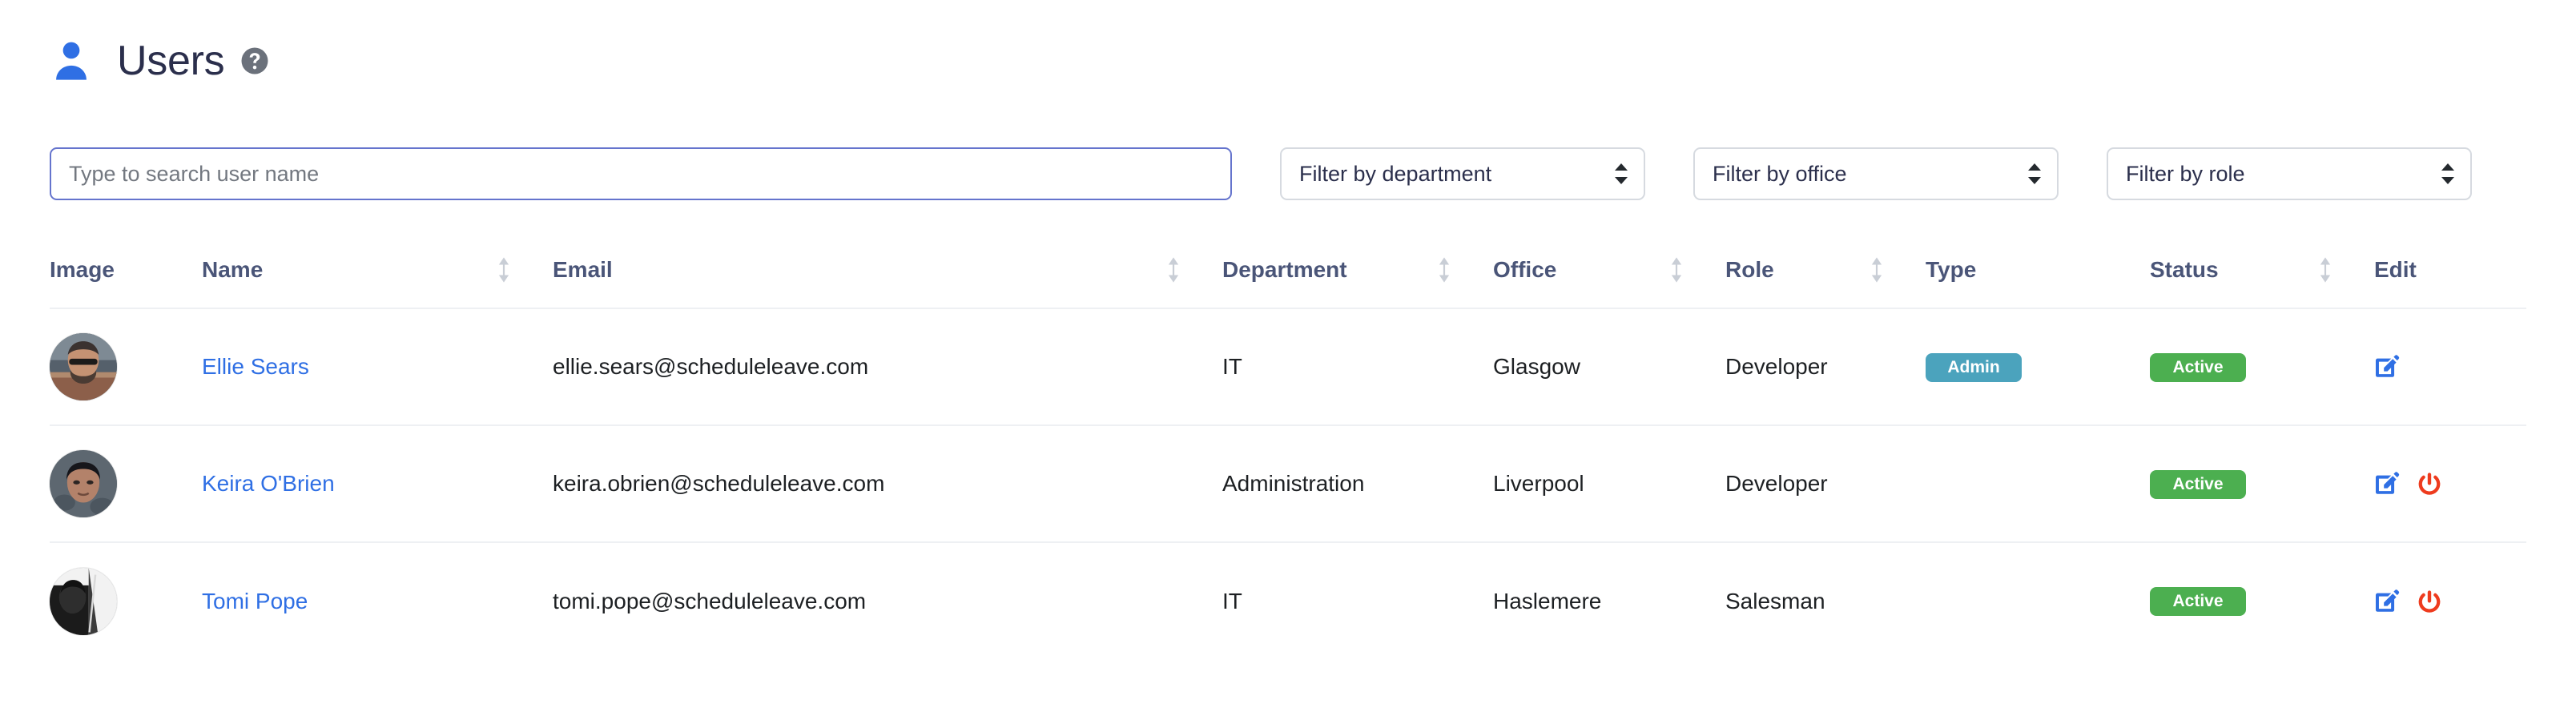  What do you see at coordinates (171, 61) in the screenshot?
I see `page-title: Users` at bounding box center [171, 61].